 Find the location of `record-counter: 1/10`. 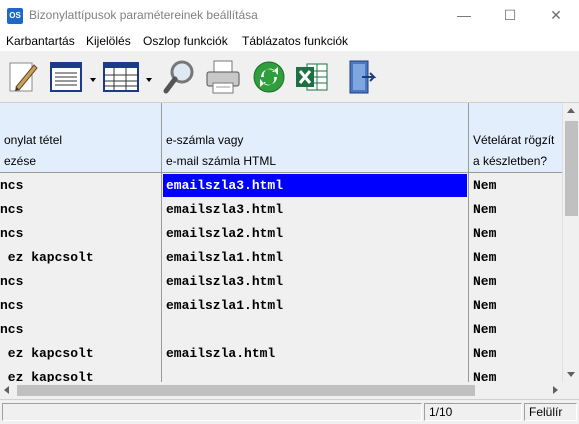

record-counter: 1/10 is located at coordinates (473, 412).